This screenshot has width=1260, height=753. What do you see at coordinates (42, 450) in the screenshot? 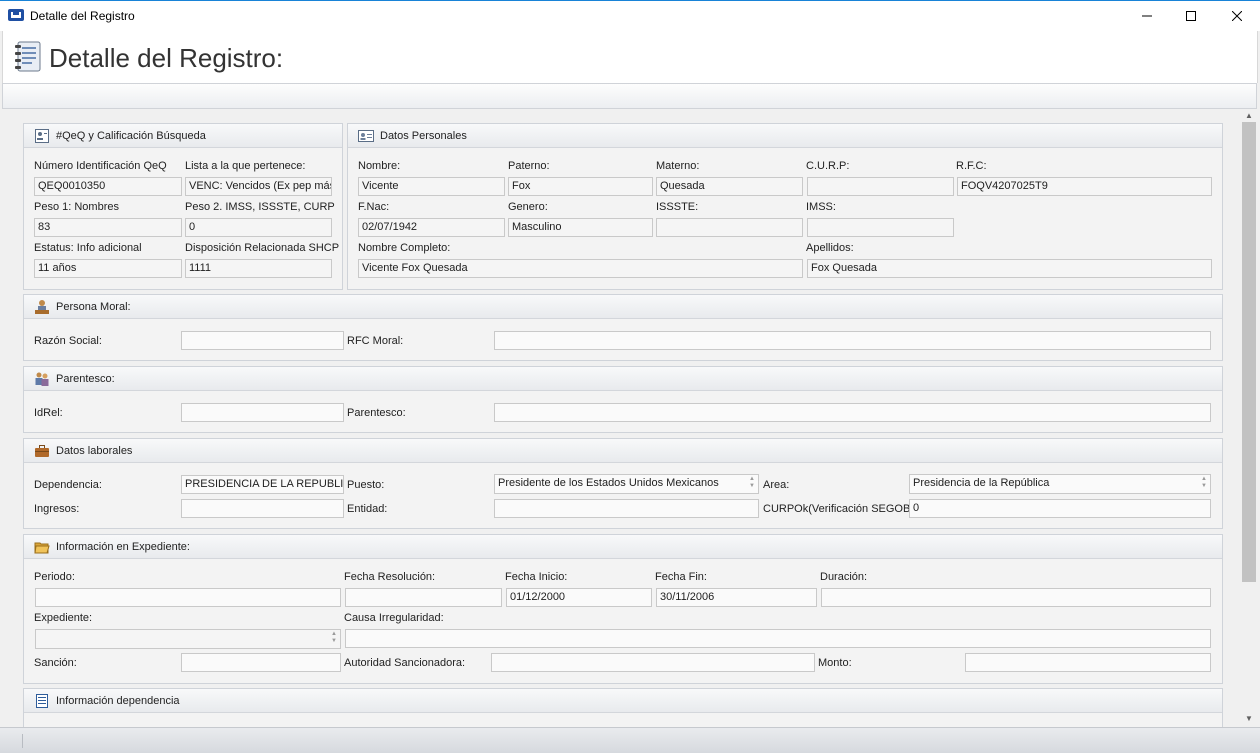
I see `briefcase-icon` at bounding box center [42, 450].